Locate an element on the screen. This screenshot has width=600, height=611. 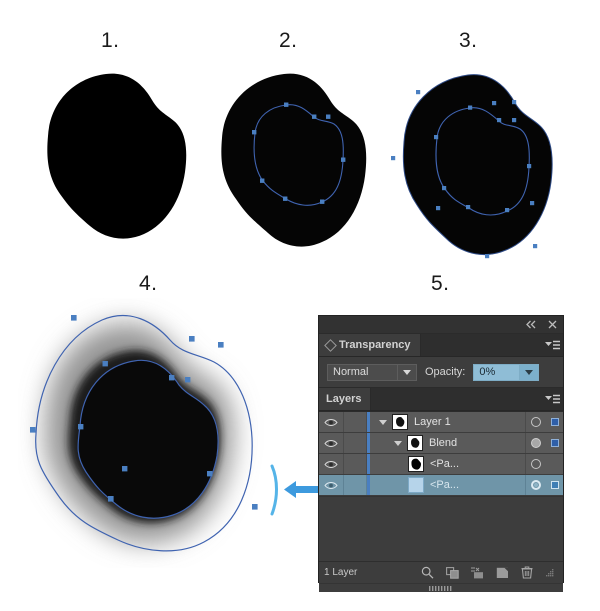
opacity-field: 0% is located at coordinates (506, 372).